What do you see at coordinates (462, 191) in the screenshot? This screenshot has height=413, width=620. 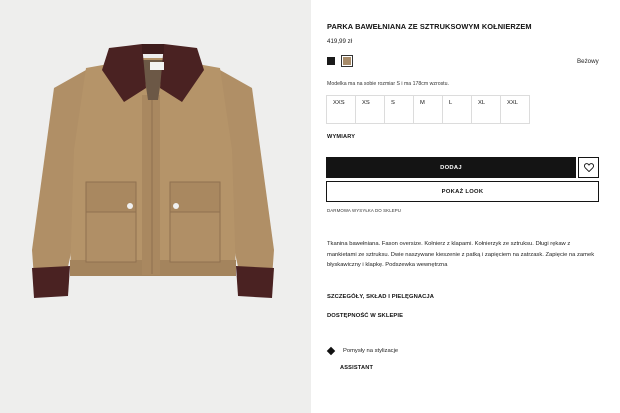 I see `show-look-button: POKAŻ LOOK` at bounding box center [462, 191].